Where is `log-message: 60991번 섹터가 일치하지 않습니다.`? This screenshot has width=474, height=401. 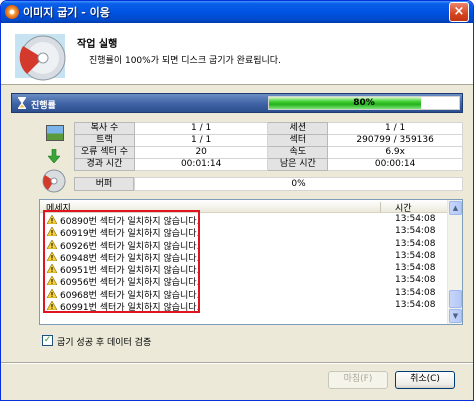 log-message: 60991번 섹터가 일치하지 않습니다. is located at coordinates (130, 308).